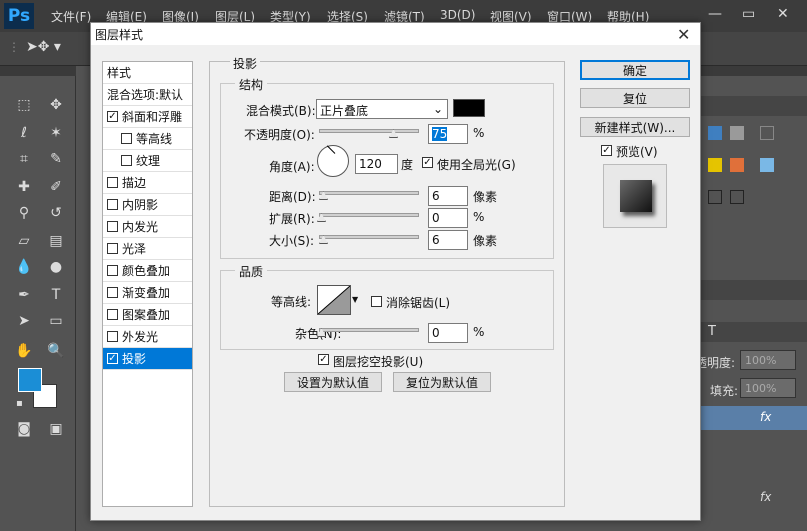  I want to click on hand-tool-icon: ✋, so click(24, 351).